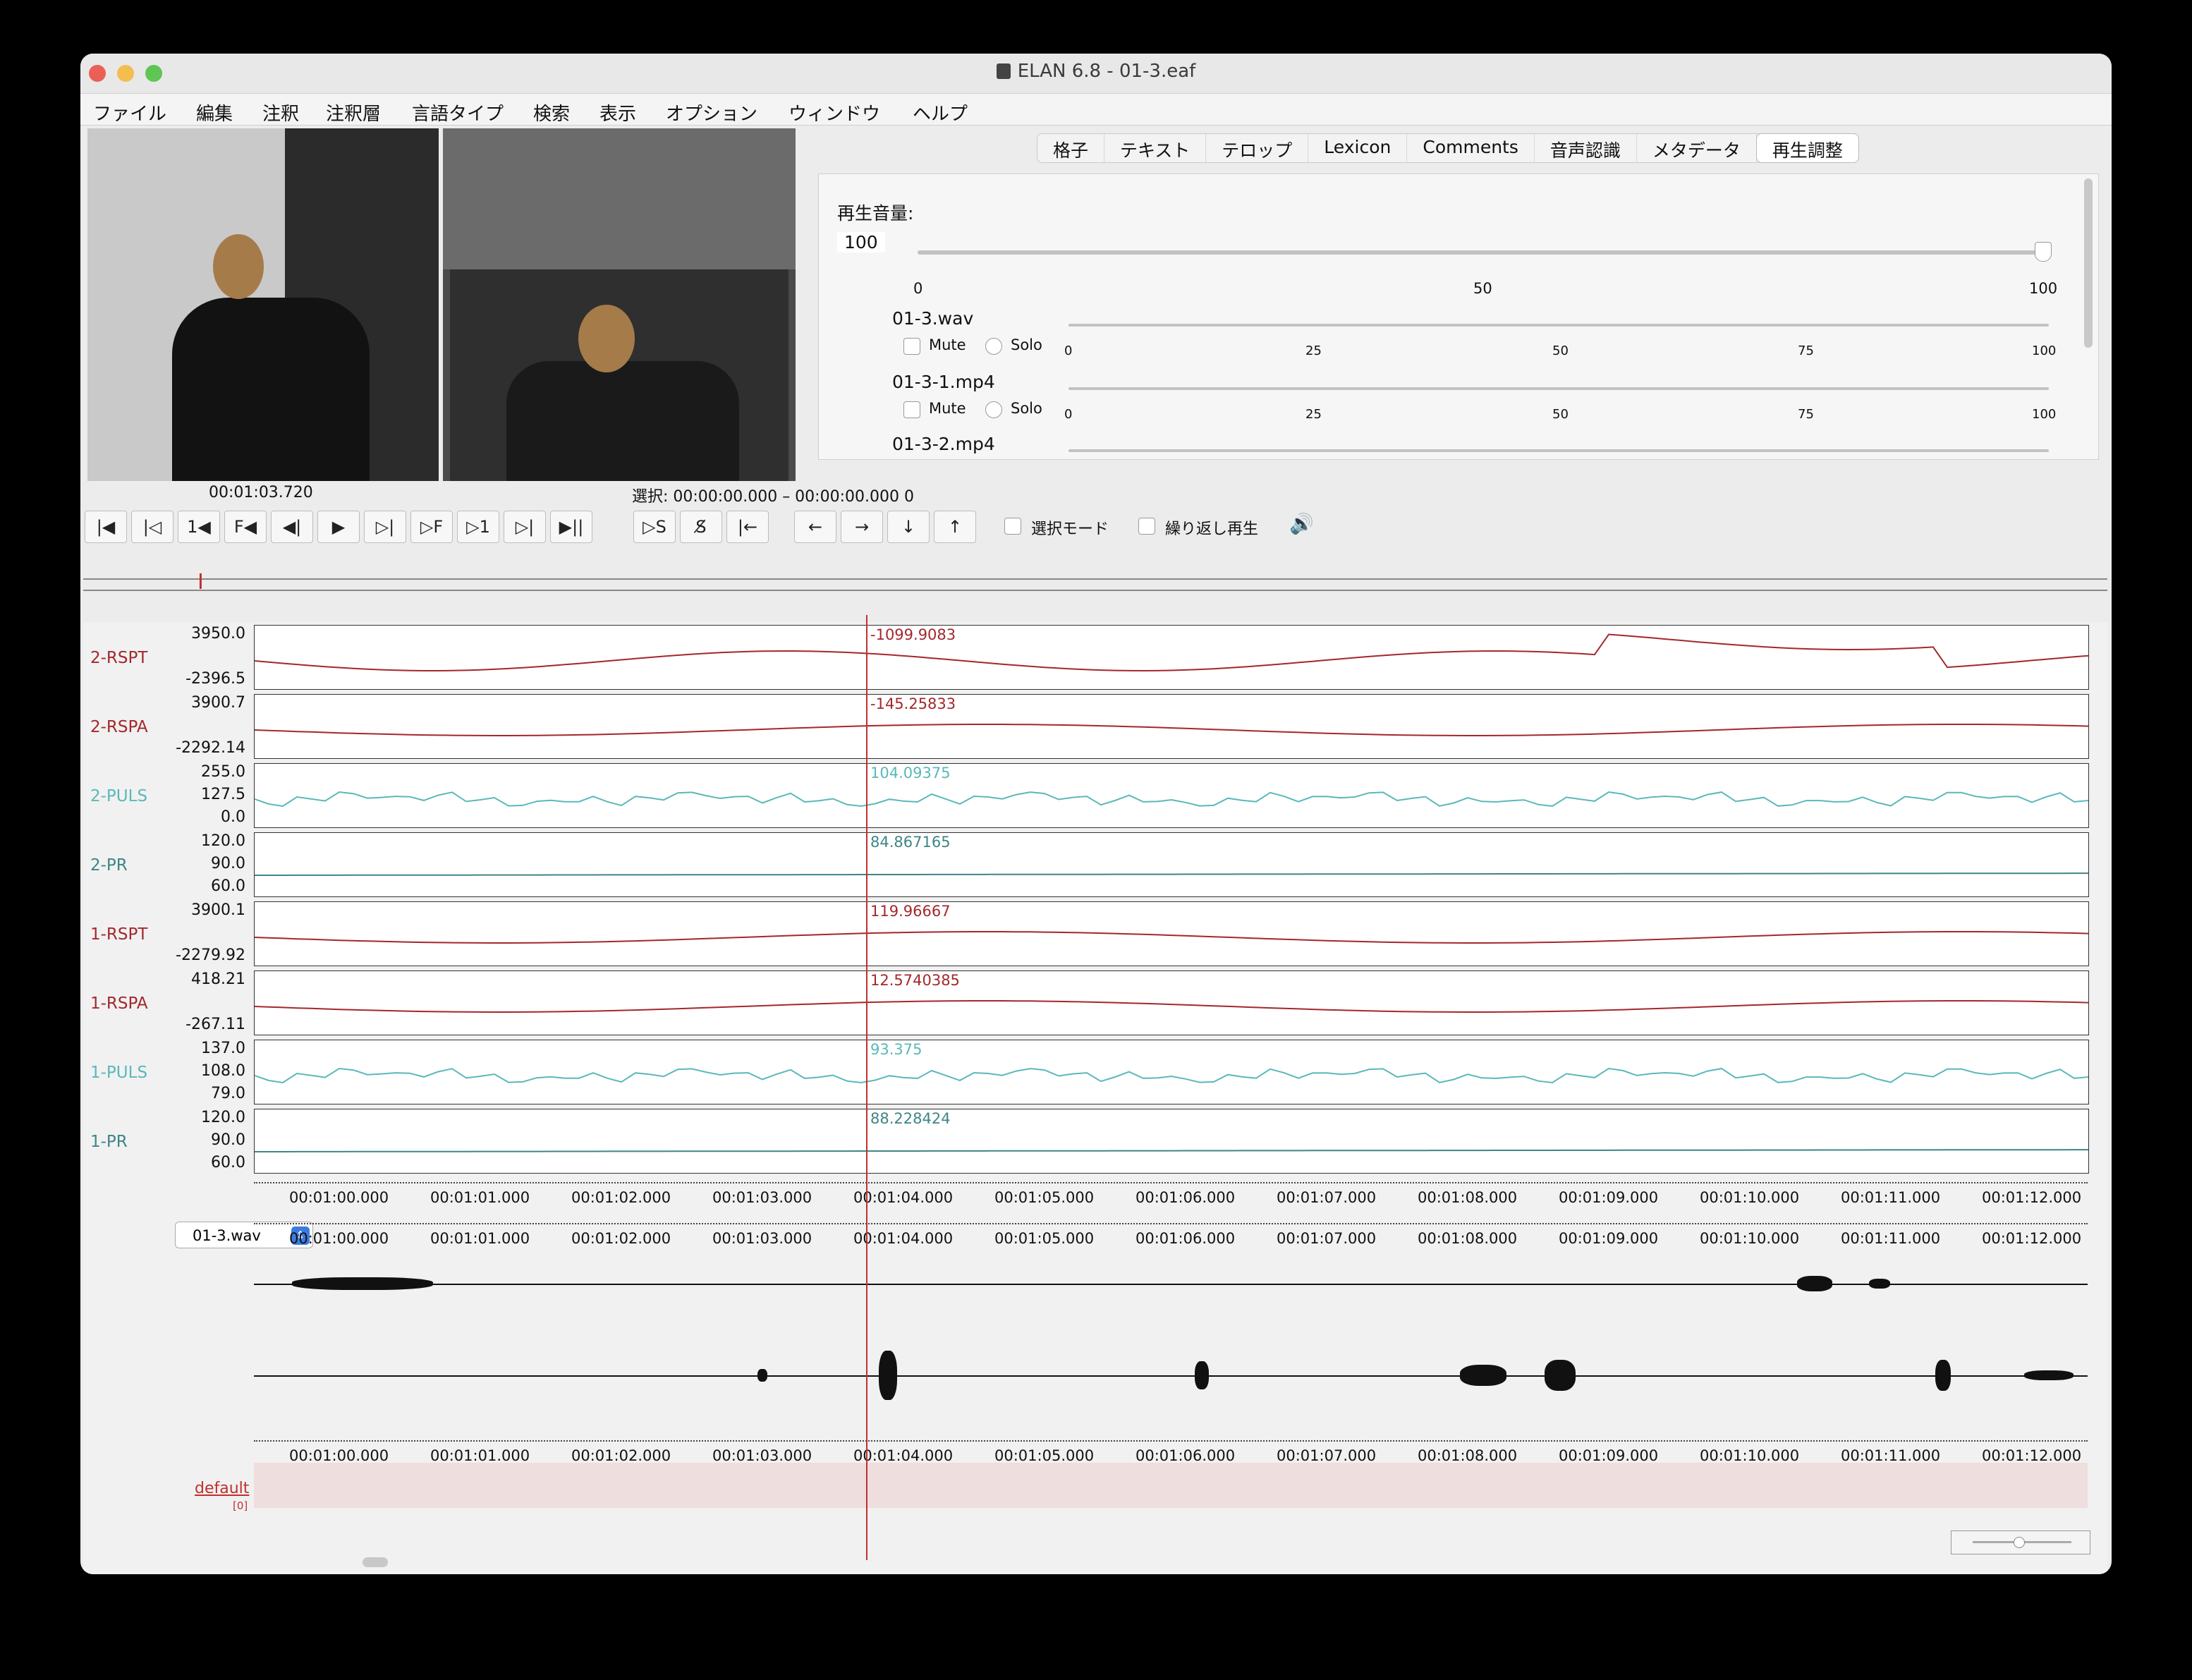  I want to click on loop-mode-checkbox, so click(1146, 526).